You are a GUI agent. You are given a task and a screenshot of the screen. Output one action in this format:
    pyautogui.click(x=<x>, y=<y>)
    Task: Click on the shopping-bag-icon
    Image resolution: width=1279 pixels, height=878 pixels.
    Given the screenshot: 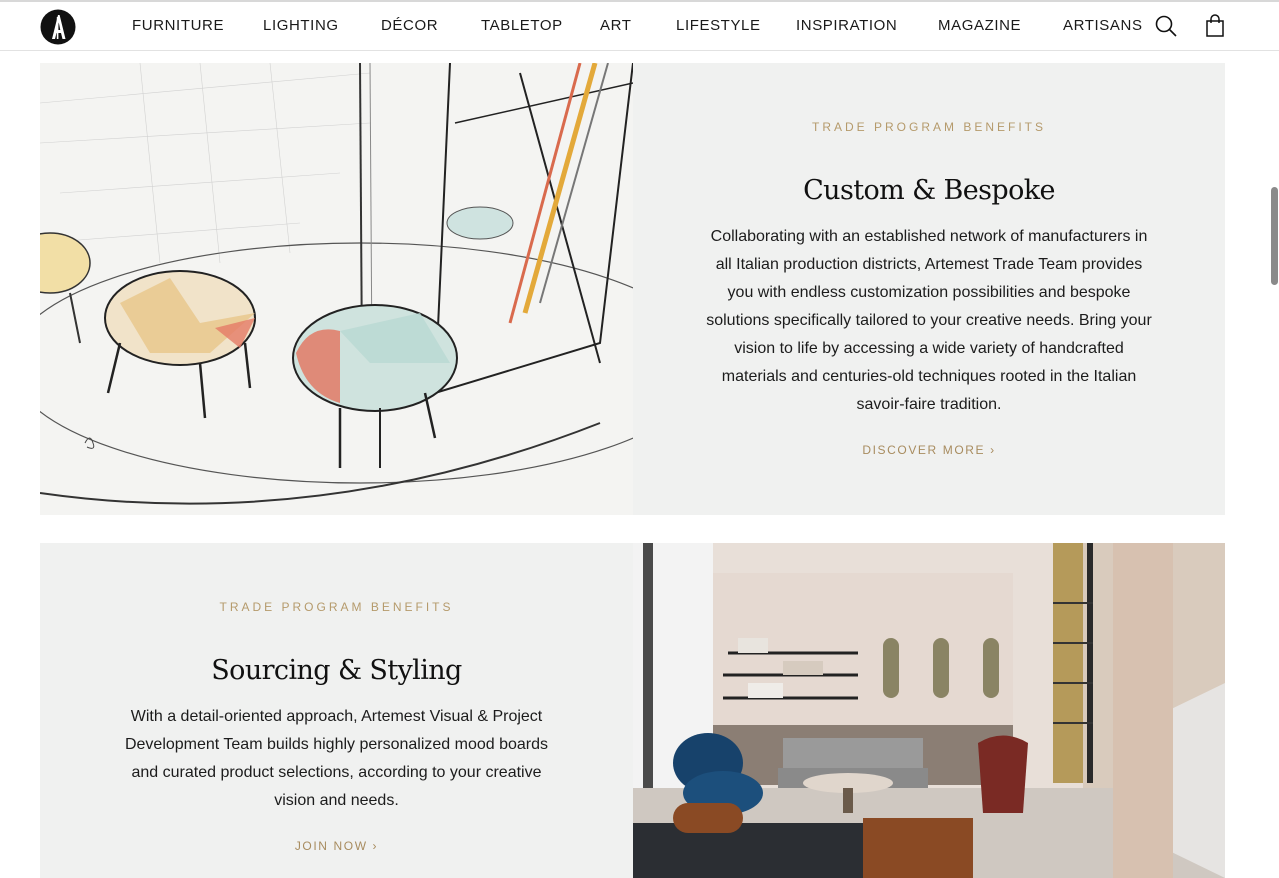 What is the action you would take?
    pyautogui.click(x=1216, y=26)
    